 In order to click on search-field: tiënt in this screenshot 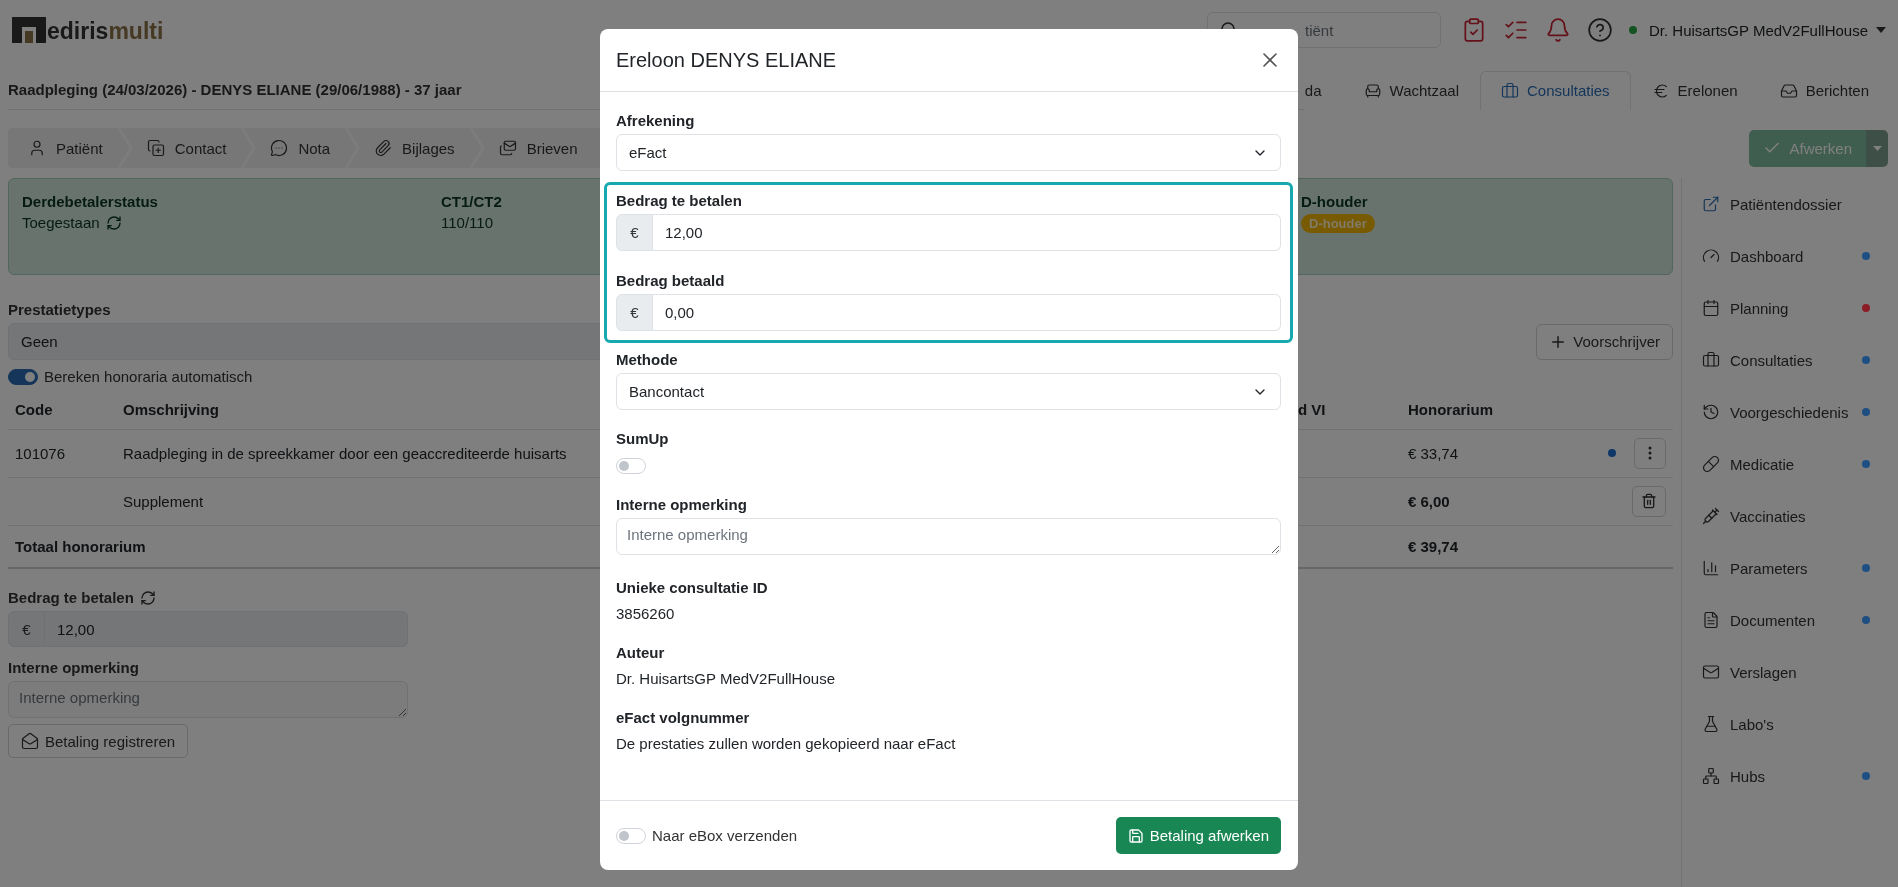, I will do `click(1324, 30)`.